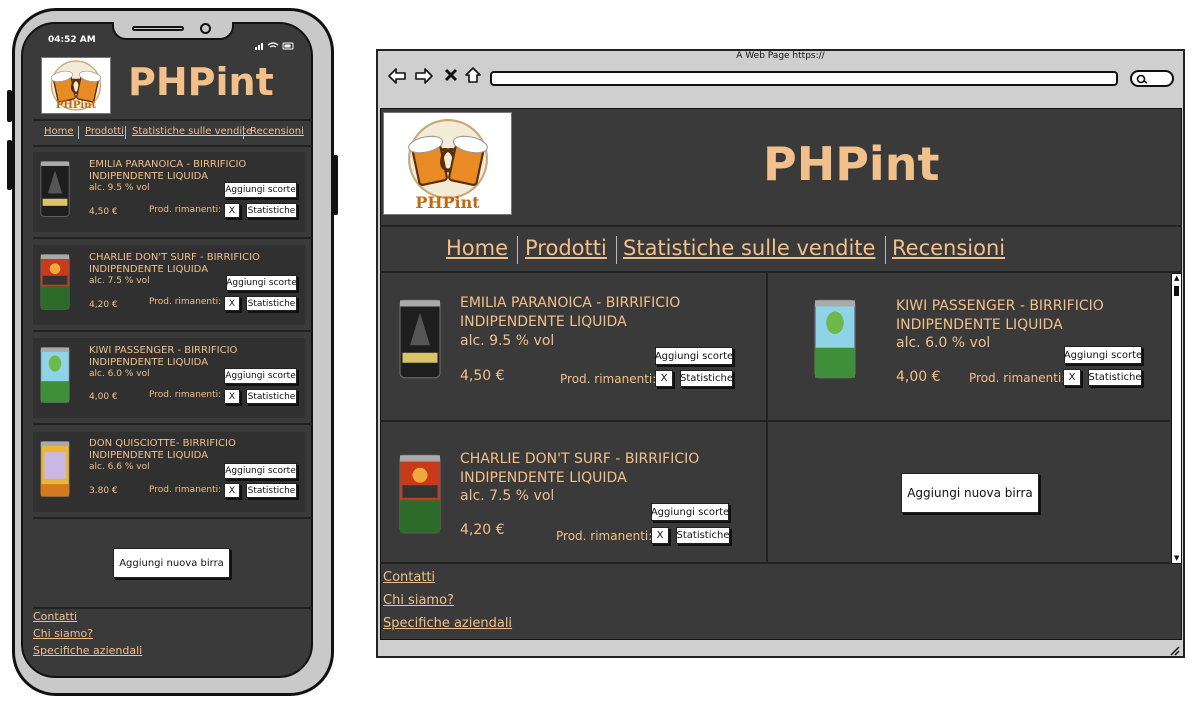 This screenshot has height=702, width=1199. I want to click on phone-notch, so click(173, 31).